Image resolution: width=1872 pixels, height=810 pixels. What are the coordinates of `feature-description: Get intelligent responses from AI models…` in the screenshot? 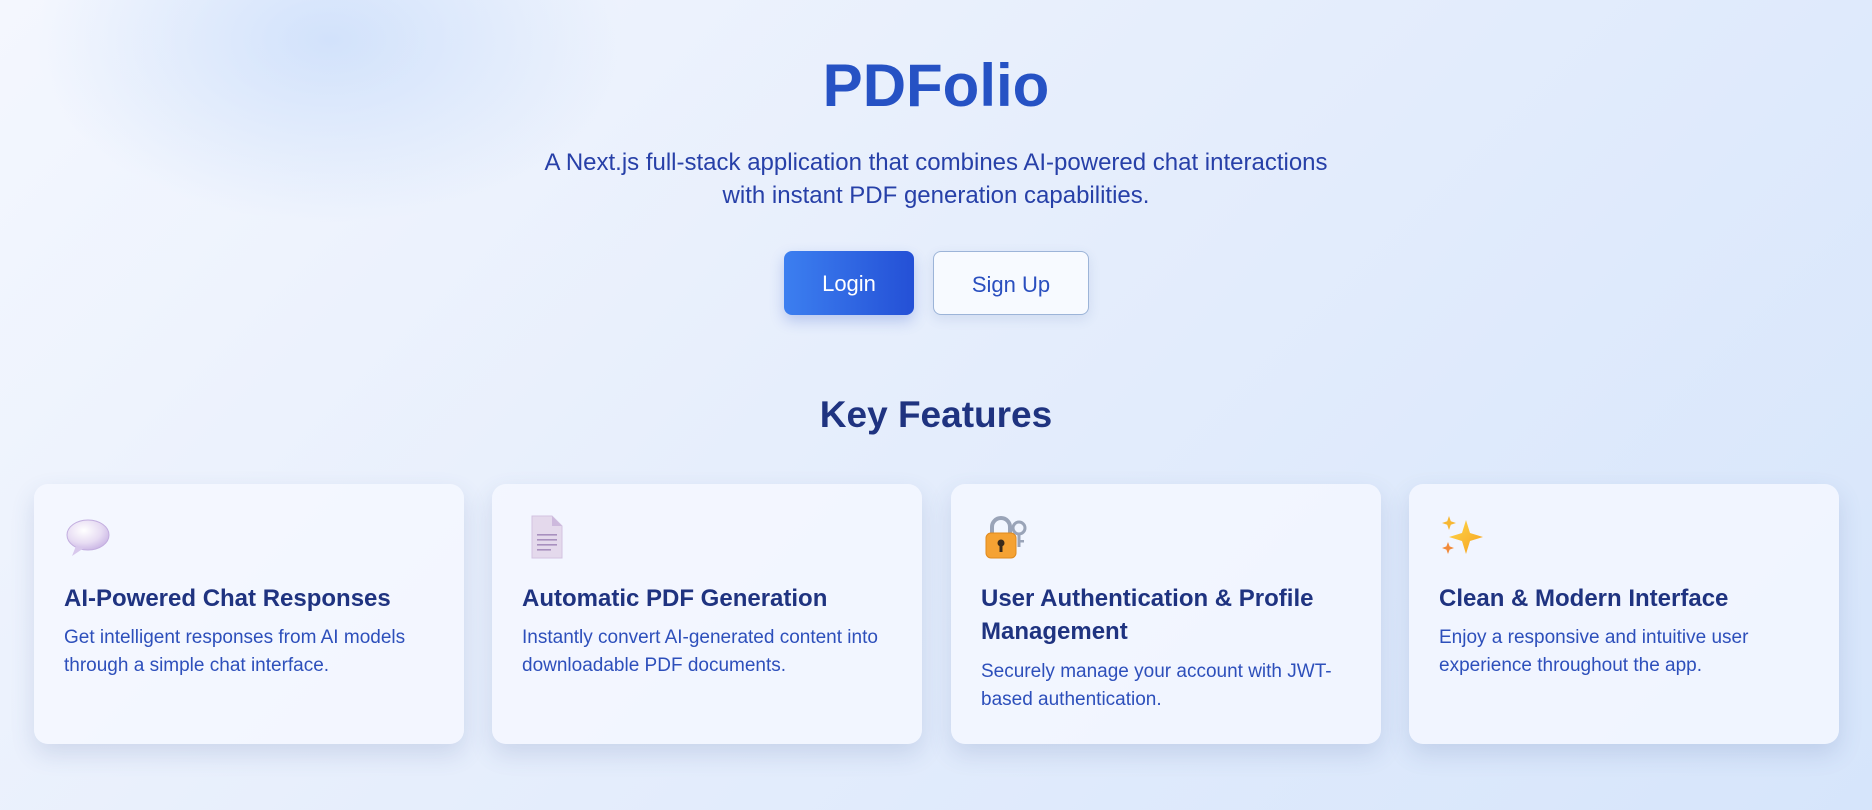 It's located at (235, 651).